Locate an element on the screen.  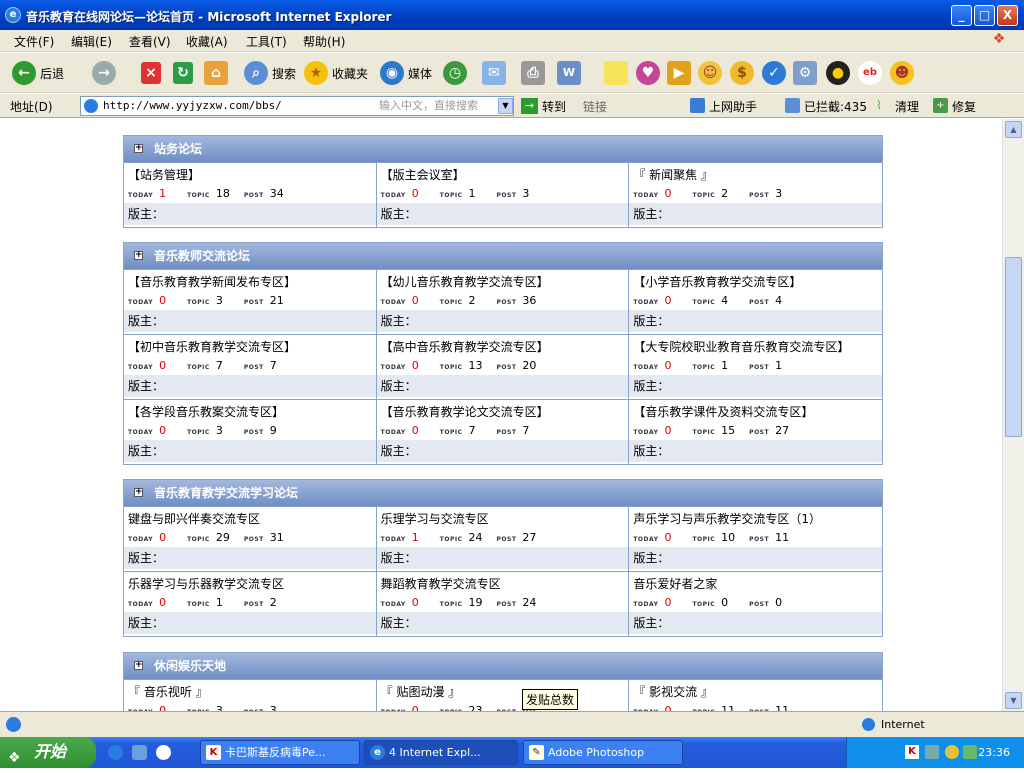
board-name-link: 【初中音乐教育教学交流专区】 is located at coordinates (212, 346).